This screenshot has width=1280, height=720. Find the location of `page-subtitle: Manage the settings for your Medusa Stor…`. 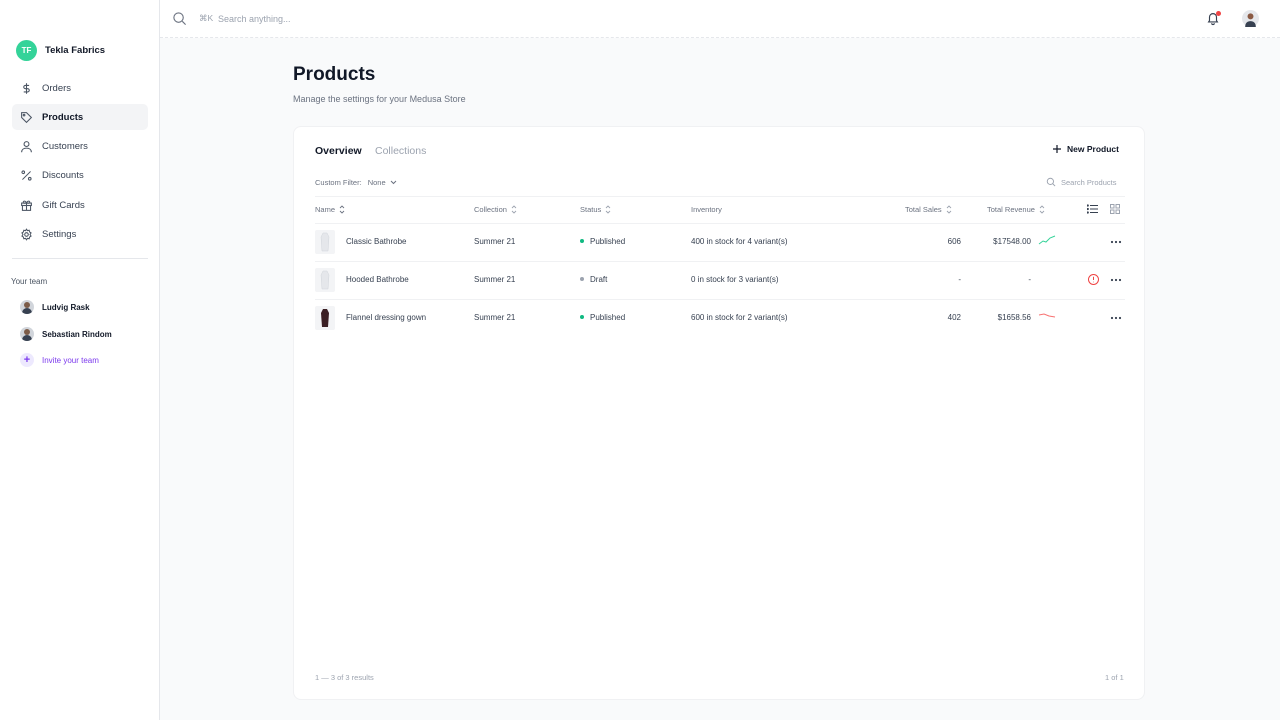

page-subtitle: Manage the settings for your Medusa Stor… is located at coordinates (379, 99).